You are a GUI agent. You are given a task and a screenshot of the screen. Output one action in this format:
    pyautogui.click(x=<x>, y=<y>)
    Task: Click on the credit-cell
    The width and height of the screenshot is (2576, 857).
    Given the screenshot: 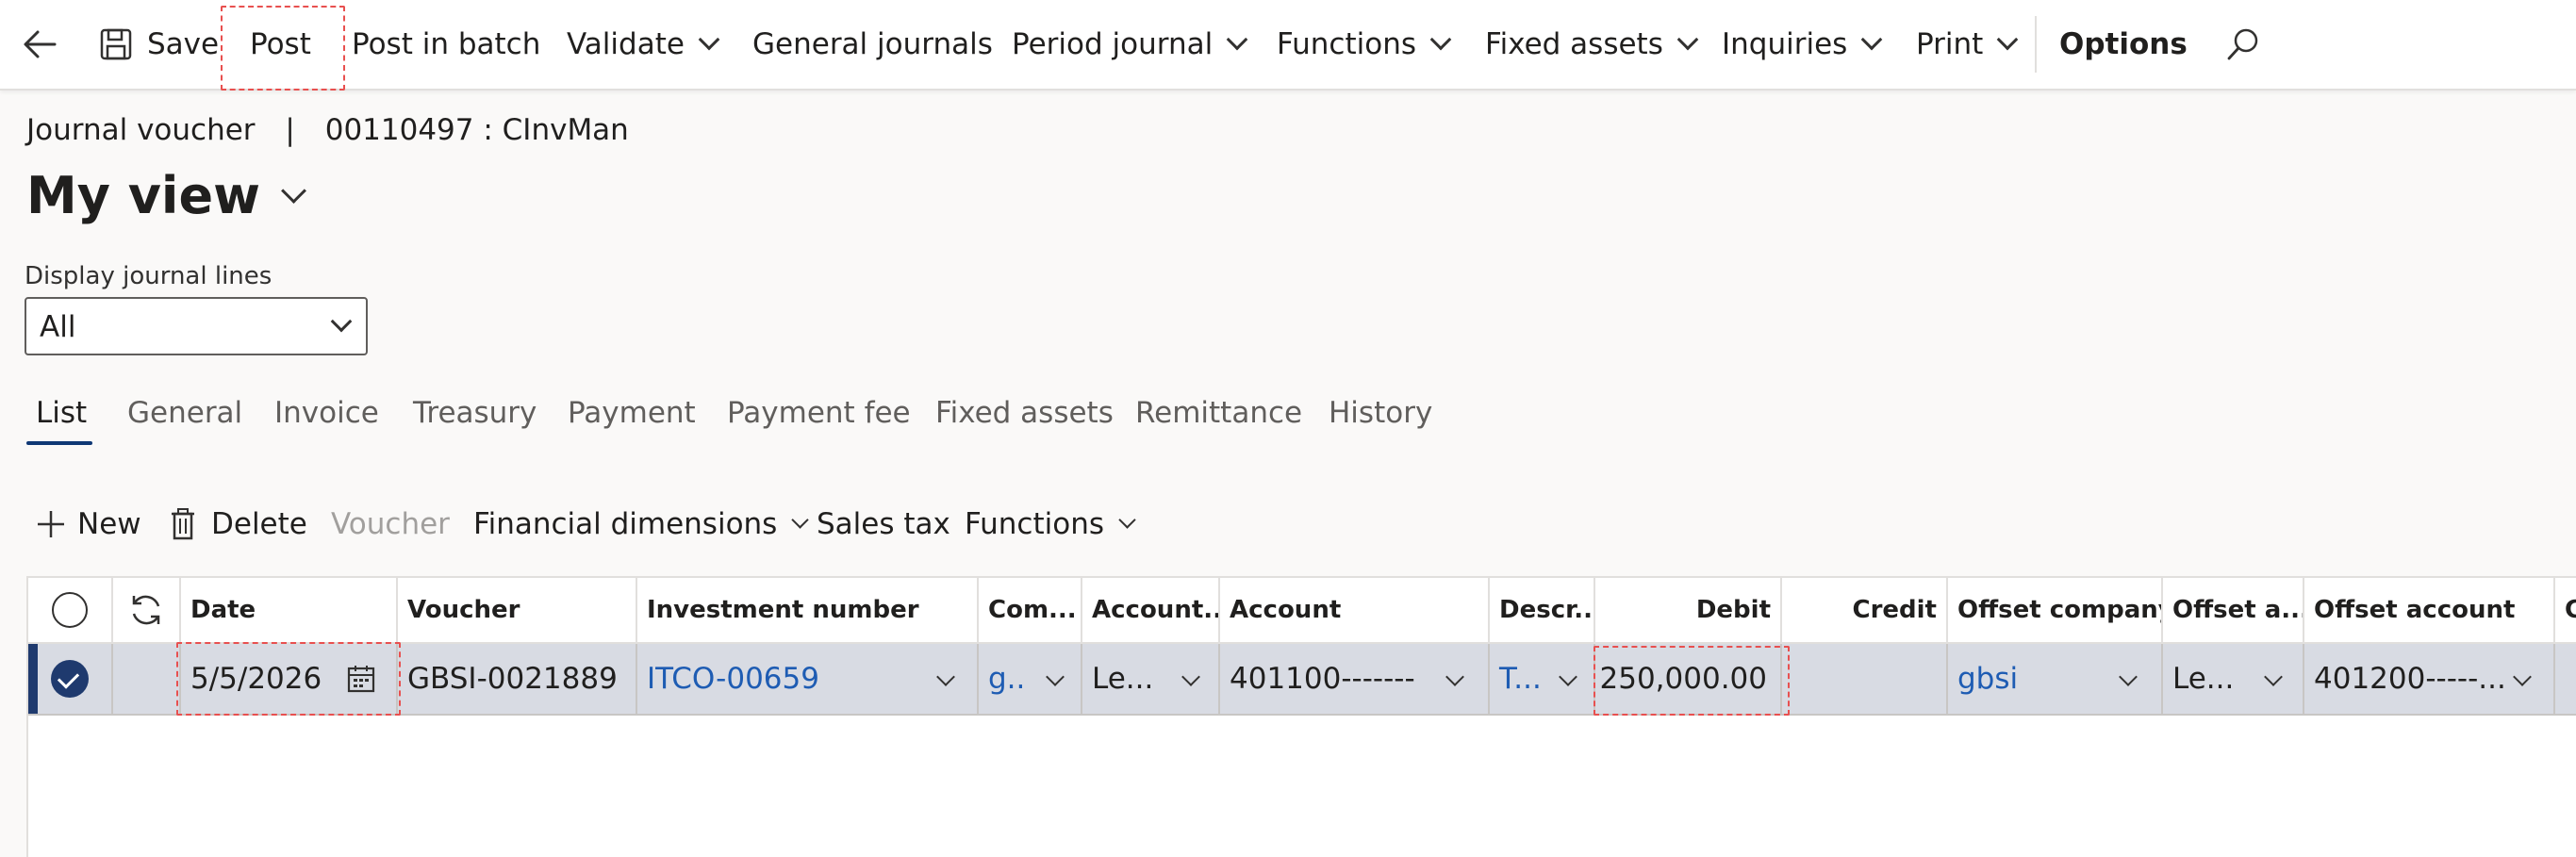 What is the action you would take?
    pyautogui.click(x=1865, y=679)
    